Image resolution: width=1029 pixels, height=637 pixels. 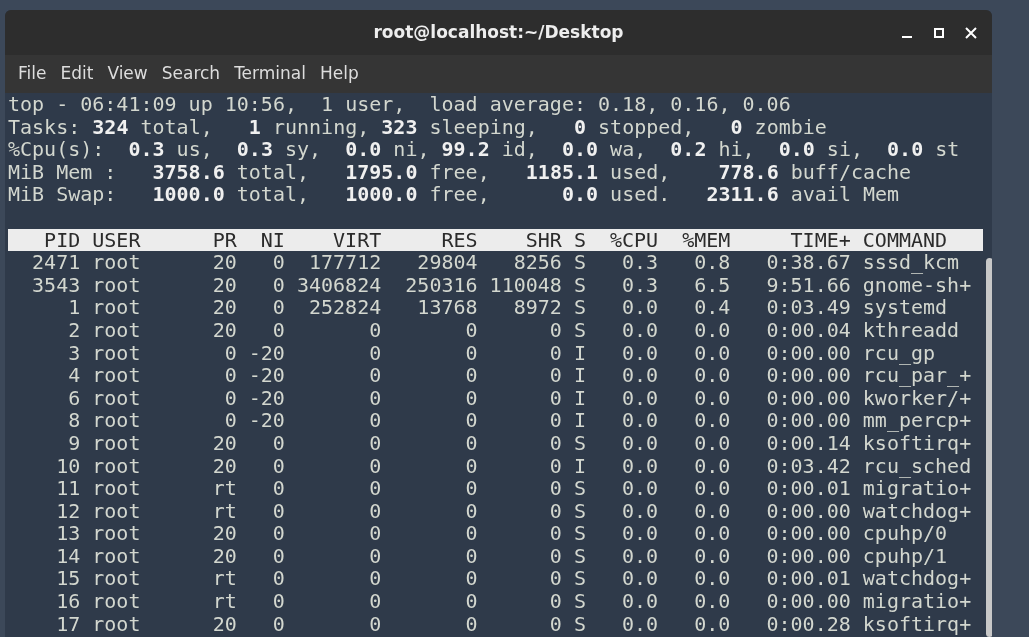 I want to click on menu-item: Terminal, so click(x=270, y=74).